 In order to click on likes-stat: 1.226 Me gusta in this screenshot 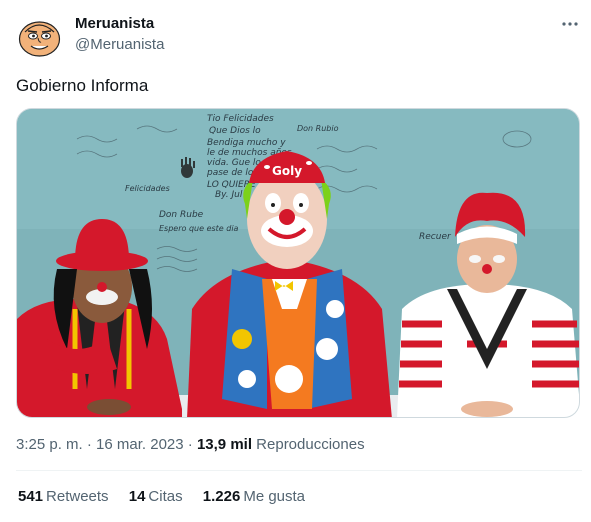, I will do `click(254, 496)`.